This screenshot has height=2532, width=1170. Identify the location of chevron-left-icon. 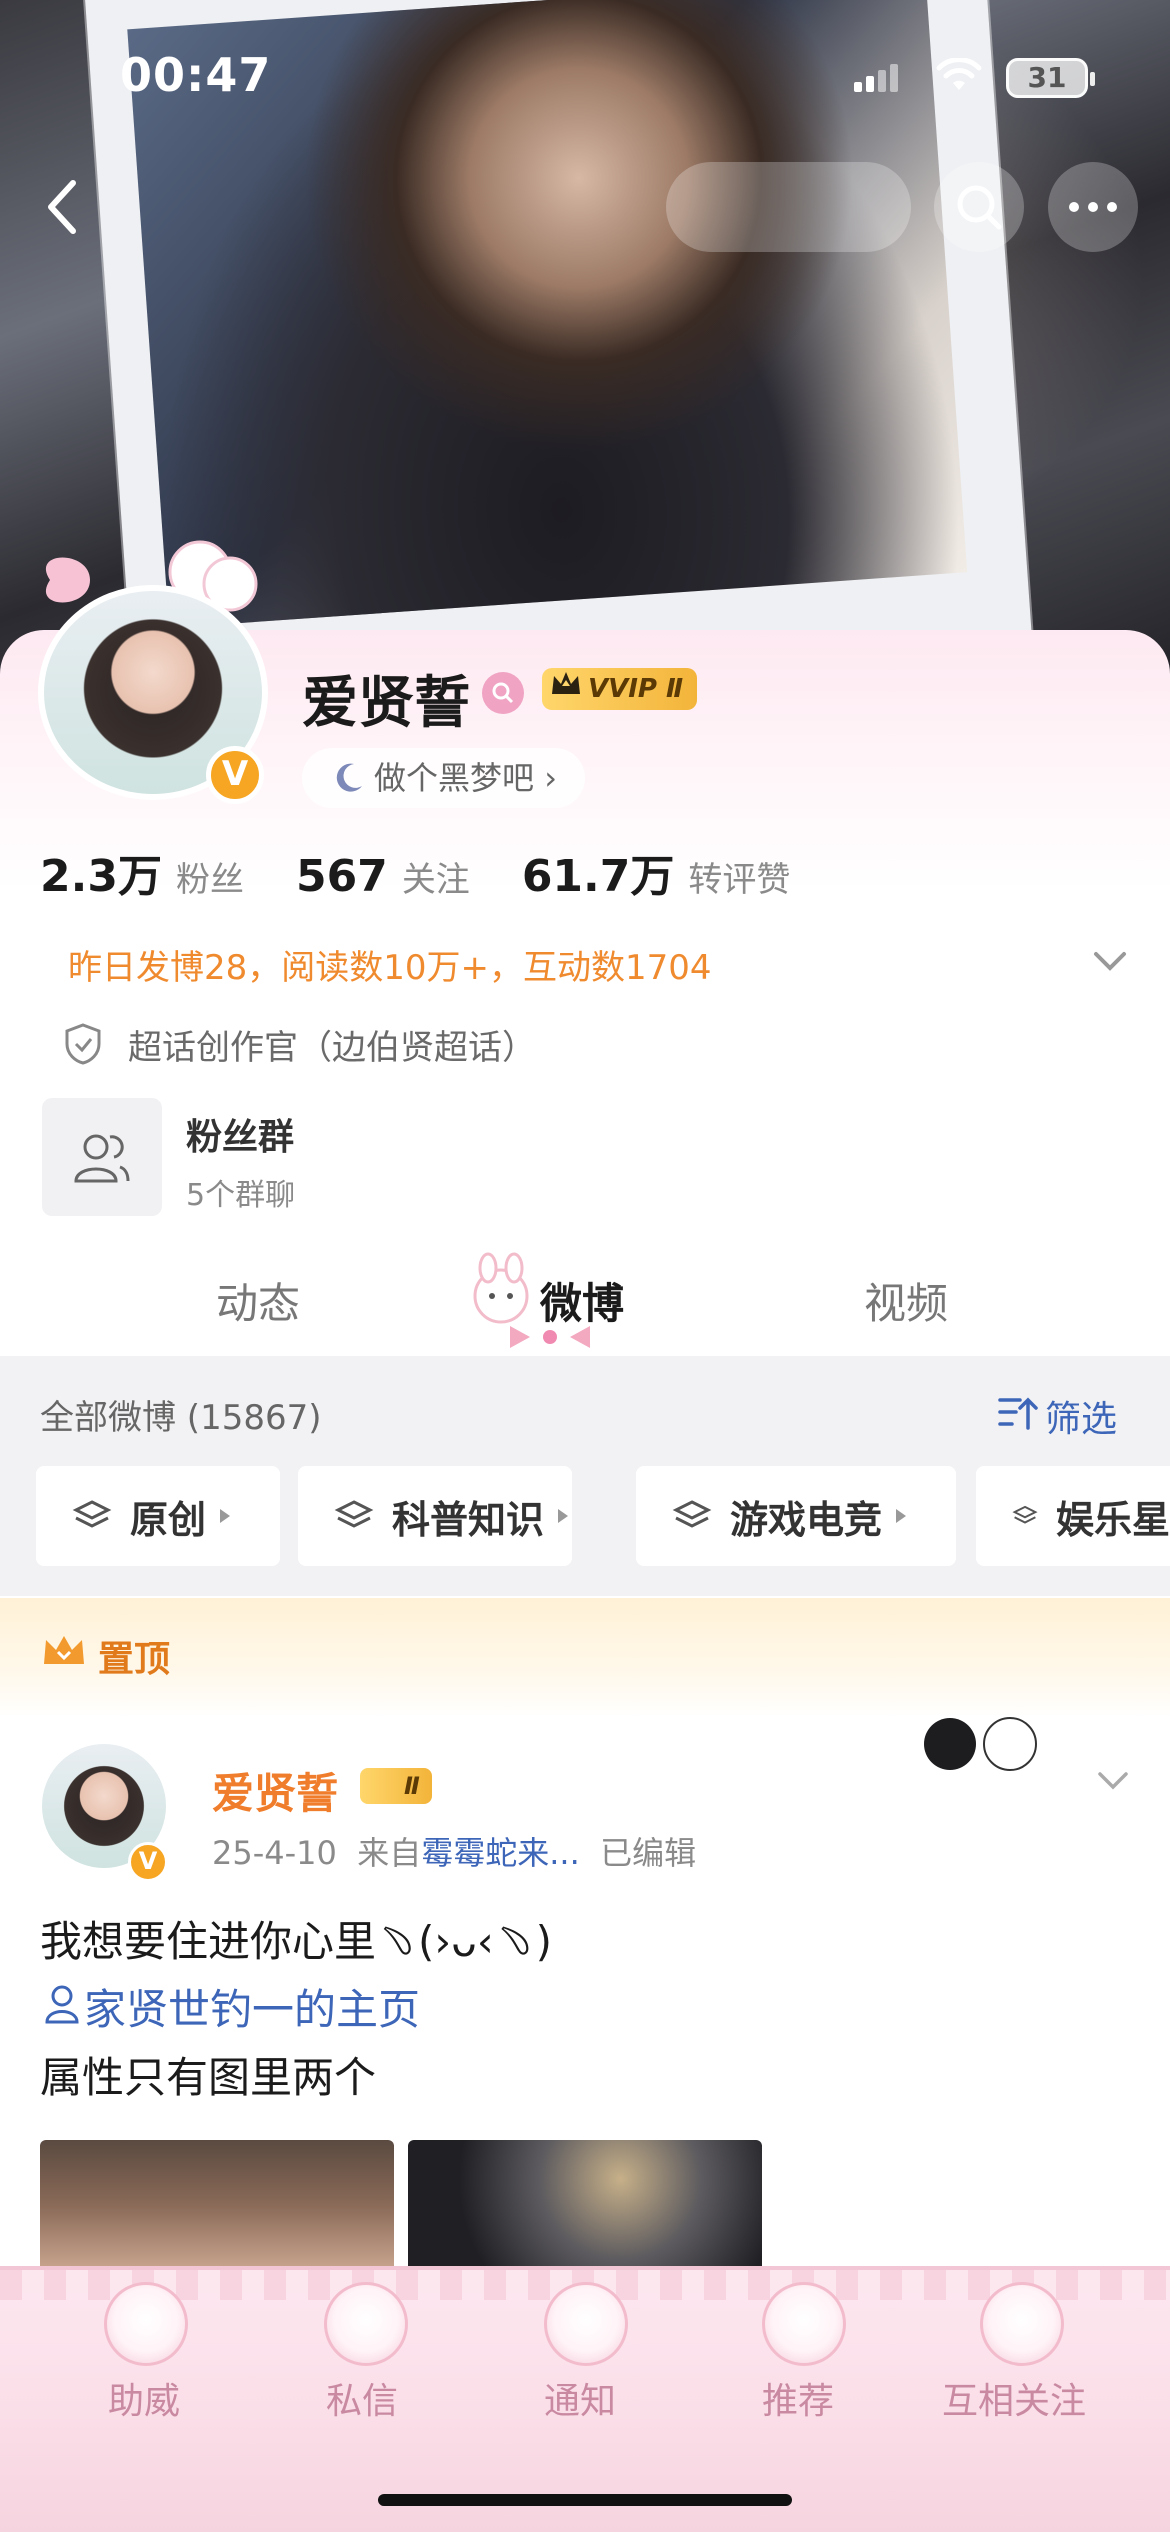
(62, 207).